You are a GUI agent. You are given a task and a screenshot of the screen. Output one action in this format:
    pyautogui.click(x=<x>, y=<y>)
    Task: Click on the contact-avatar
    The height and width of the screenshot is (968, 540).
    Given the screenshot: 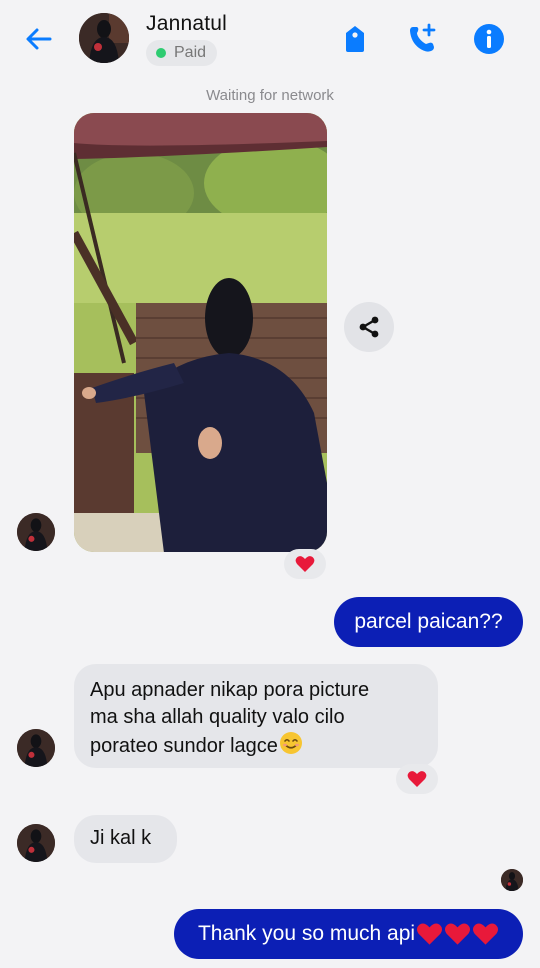 What is the action you would take?
    pyautogui.click(x=104, y=38)
    